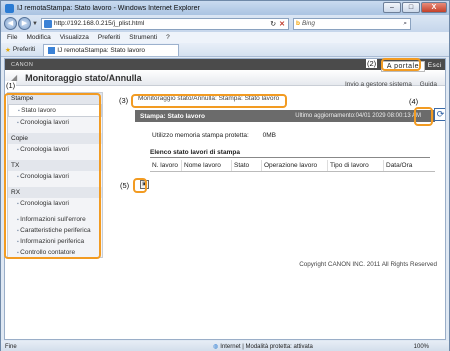 This screenshot has height=351, width=450. Describe the element at coordinates (143, 37) in the screenshot. I see `menu-strumenti: Strumenti` at that location.